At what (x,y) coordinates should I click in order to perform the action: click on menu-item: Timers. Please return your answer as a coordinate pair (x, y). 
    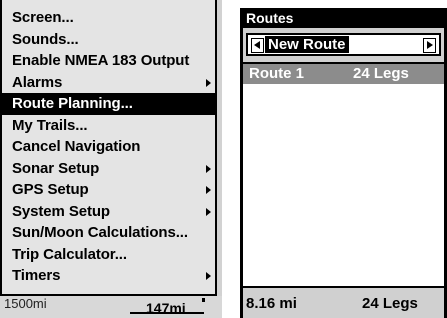
    Looking at the image, I should click on (108, 276).